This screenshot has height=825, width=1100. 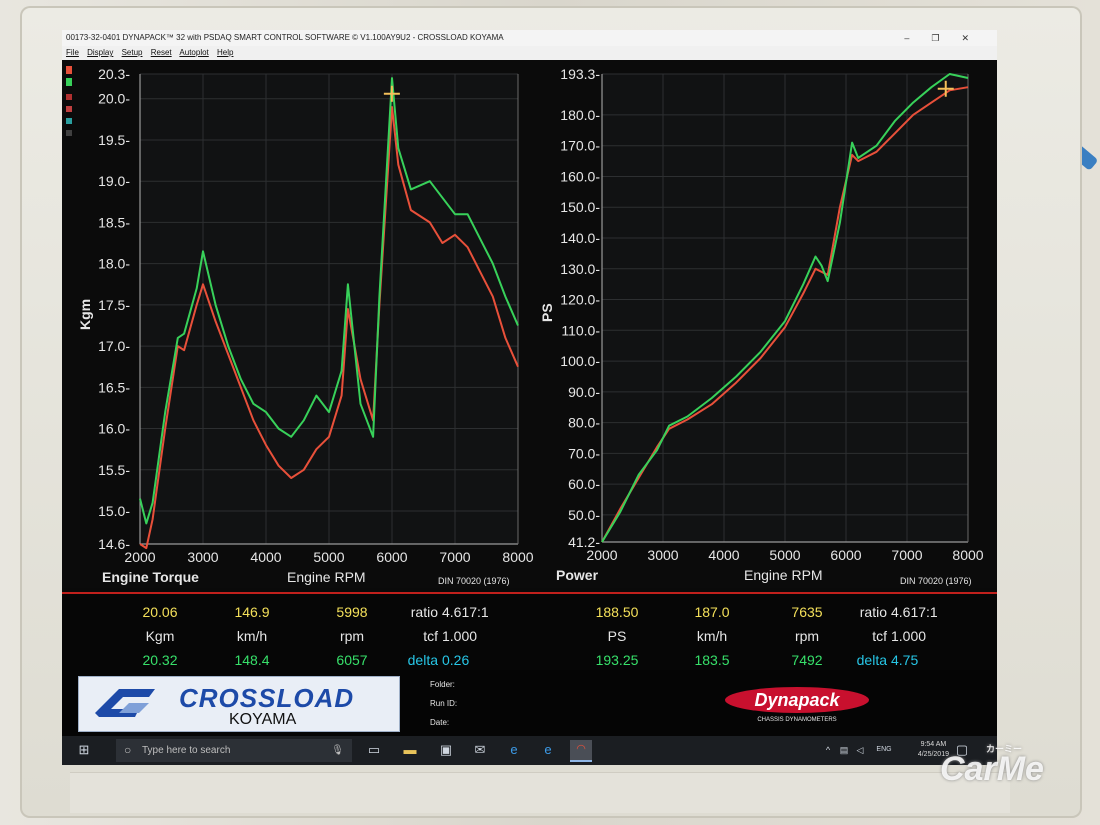 What do you see at coordinates (69, 133) in the screenshot?
I see `legend-swatch-gray` at bounding box center [69, 133].